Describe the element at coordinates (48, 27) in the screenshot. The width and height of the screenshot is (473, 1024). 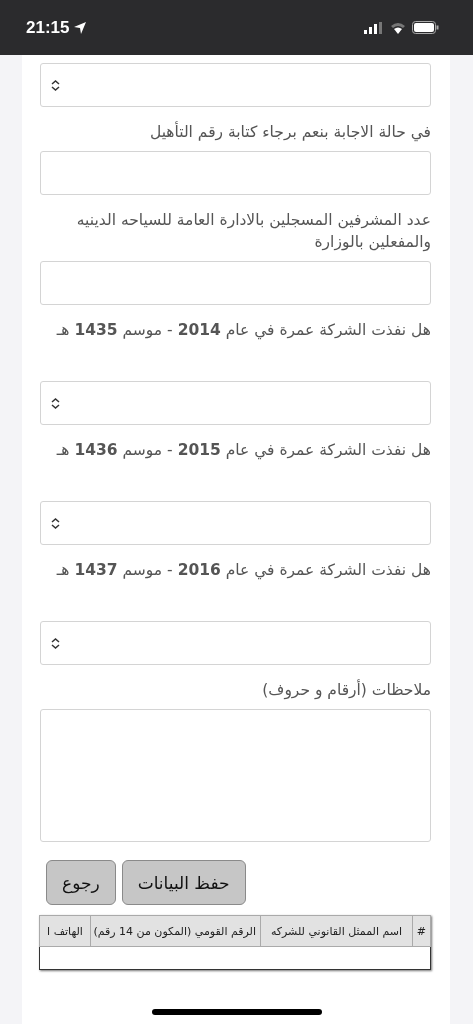
I see `status-time: 21:15` at that location.